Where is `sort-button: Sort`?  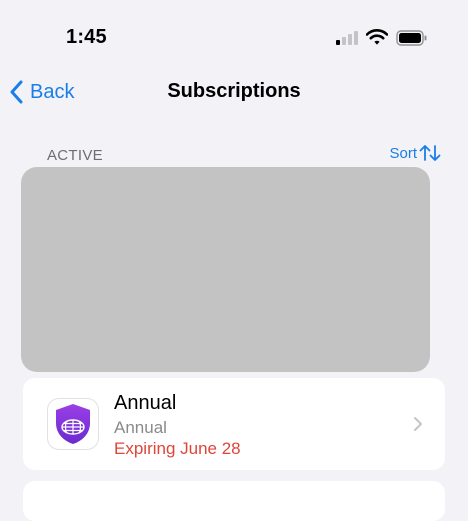
sort-button: Sort is located at coordinates (415, 153).